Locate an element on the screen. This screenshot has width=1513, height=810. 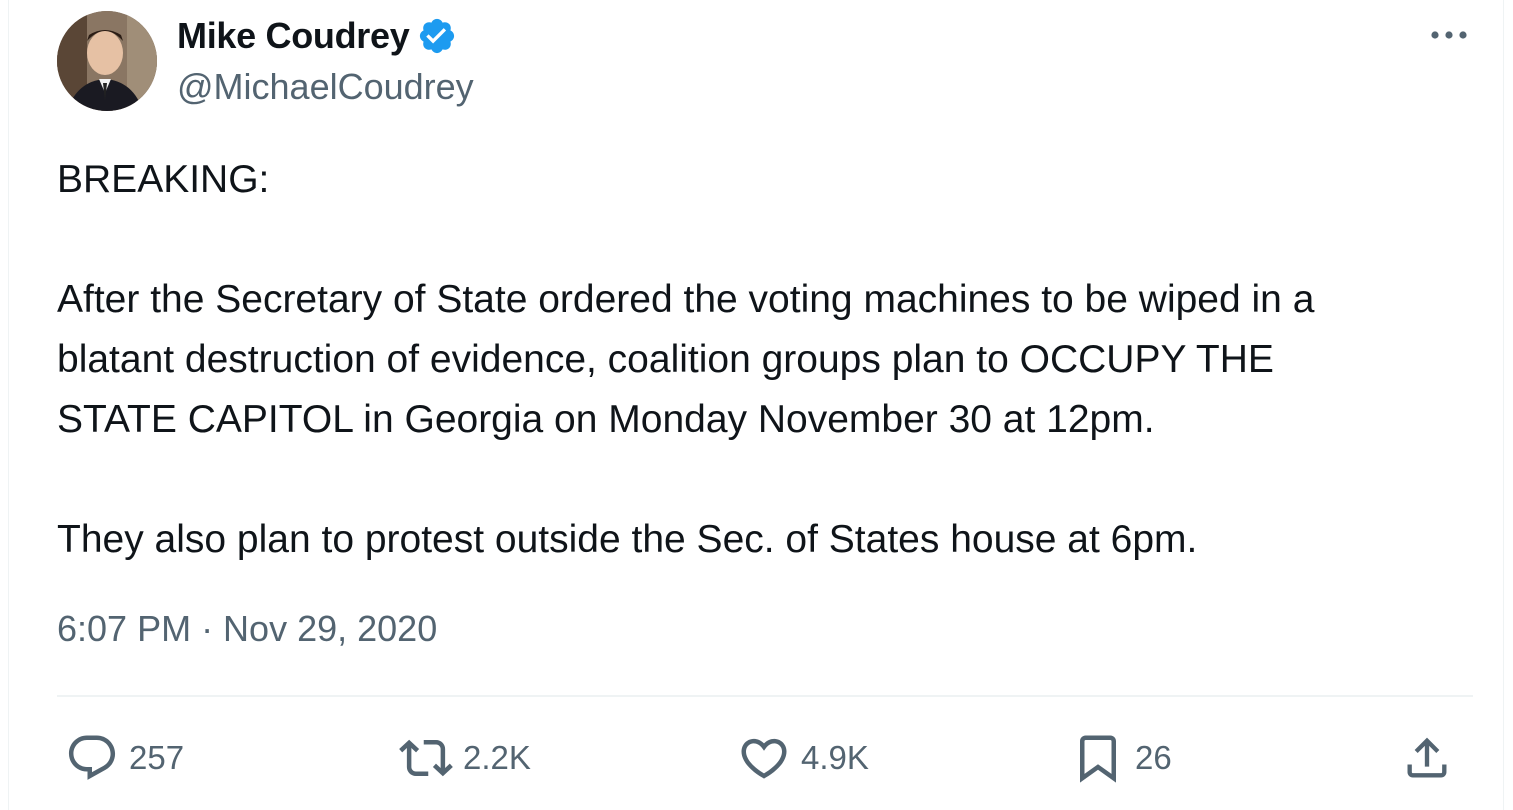
bookmark-button: 26 is located at coordinates (1121, 758).